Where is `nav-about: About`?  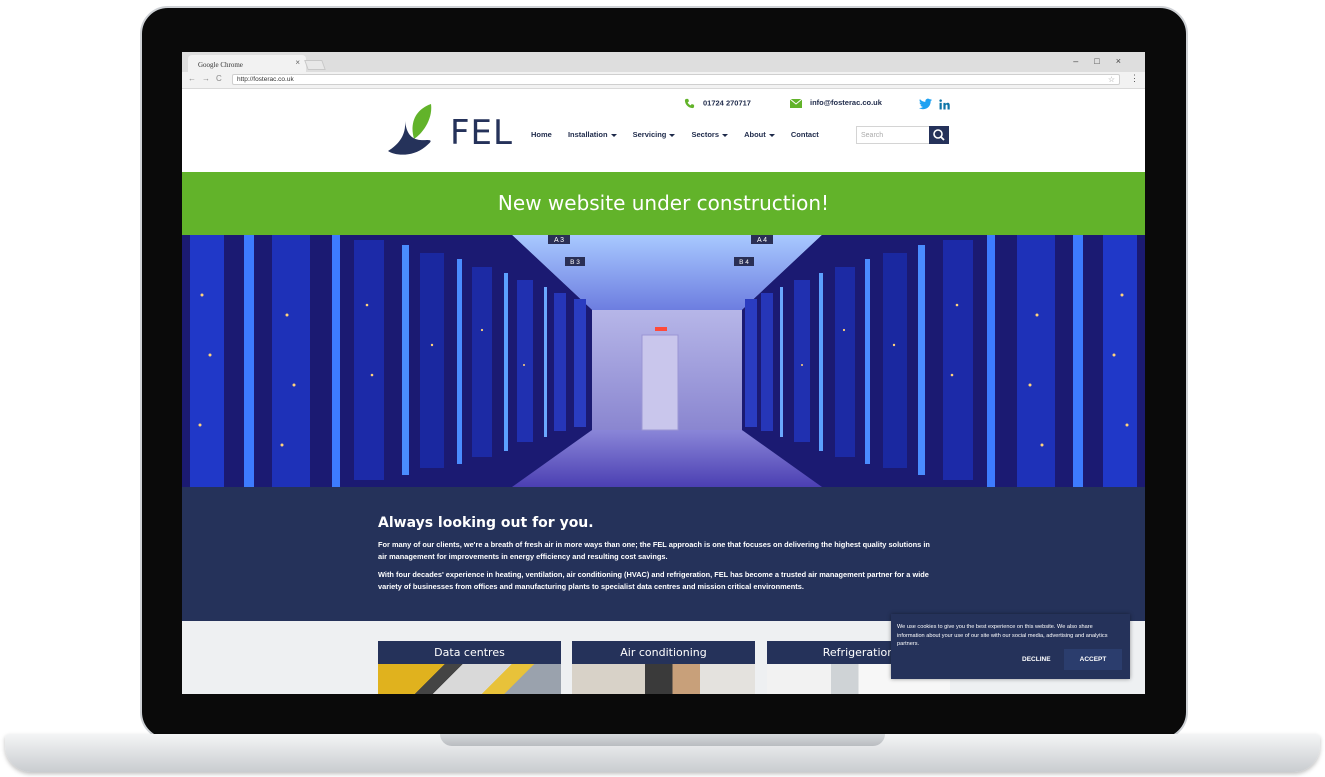
nav-about: About is located at coordinates (759, 134).